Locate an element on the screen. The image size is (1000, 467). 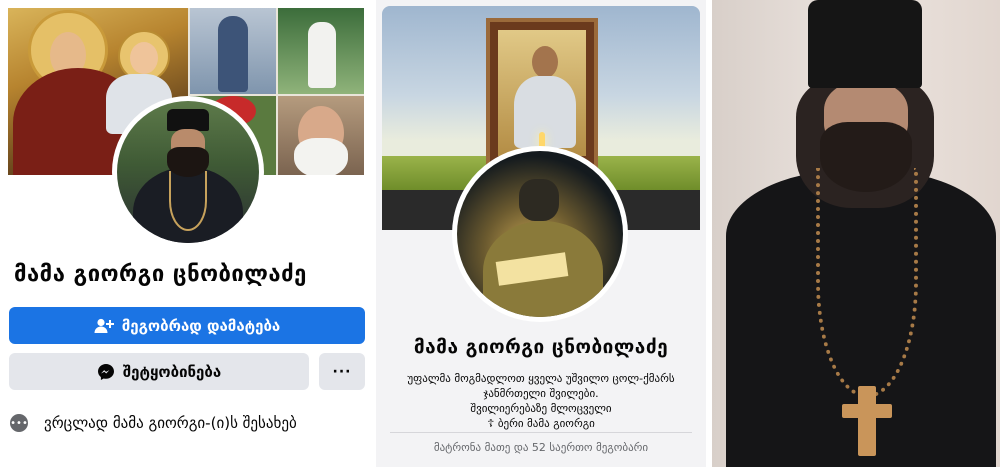
pectoral-chain is located at coordinates (867, 283).